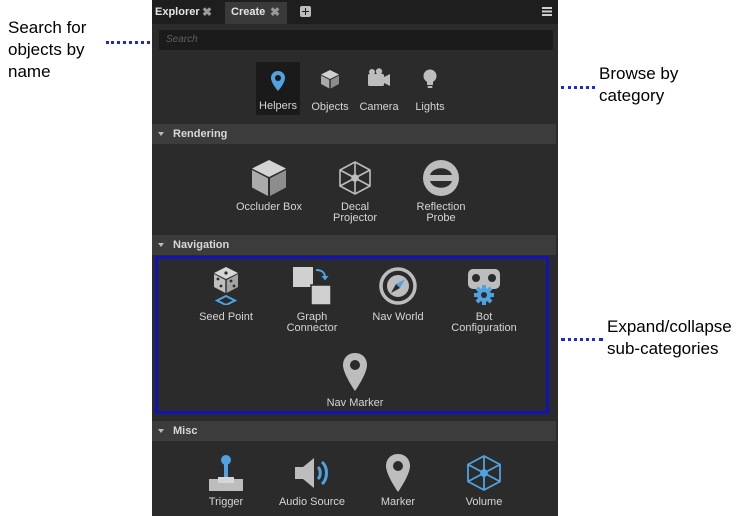 Image resolution: width=751 pixels, height=516 pixels. I want to click on callout-browse: Browse by category, so click(639, 84).